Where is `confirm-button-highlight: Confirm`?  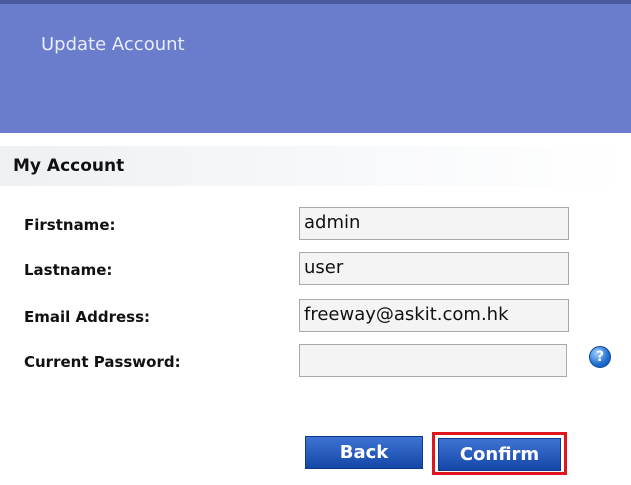
confirm-button-highlight: Confirm is located at coordinates (499, 453).